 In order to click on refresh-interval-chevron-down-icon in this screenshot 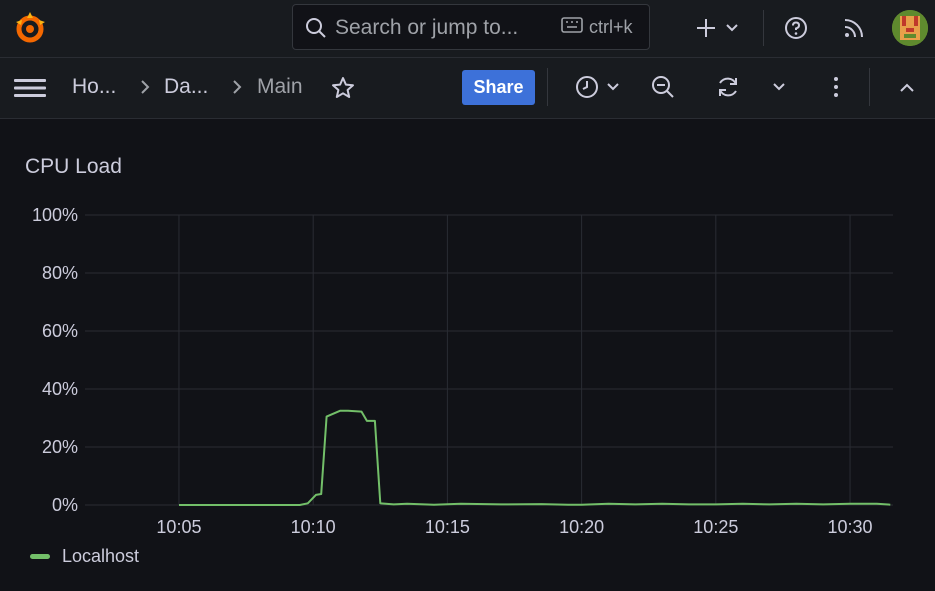, I will do `click(779, 87)`.